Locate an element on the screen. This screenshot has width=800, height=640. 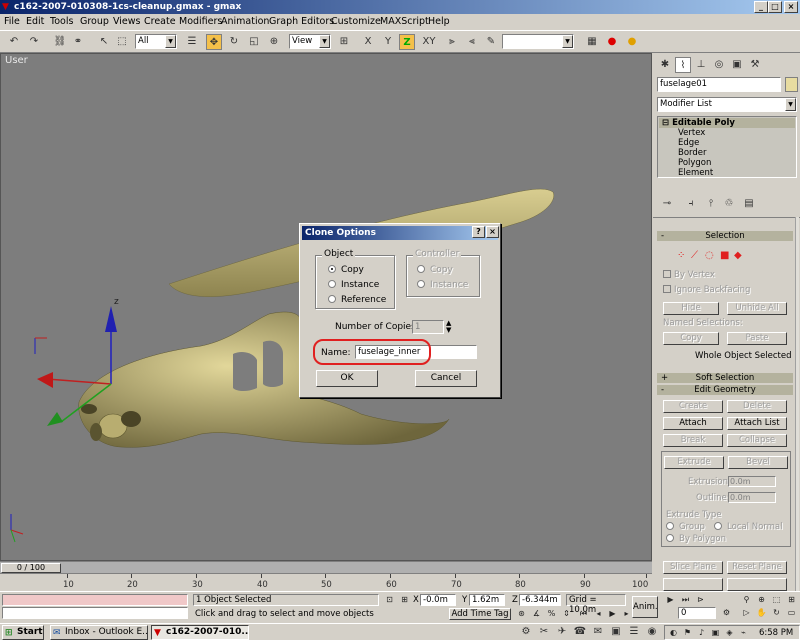
object-copy-radio: Copy is located at coordinates (346, 270).